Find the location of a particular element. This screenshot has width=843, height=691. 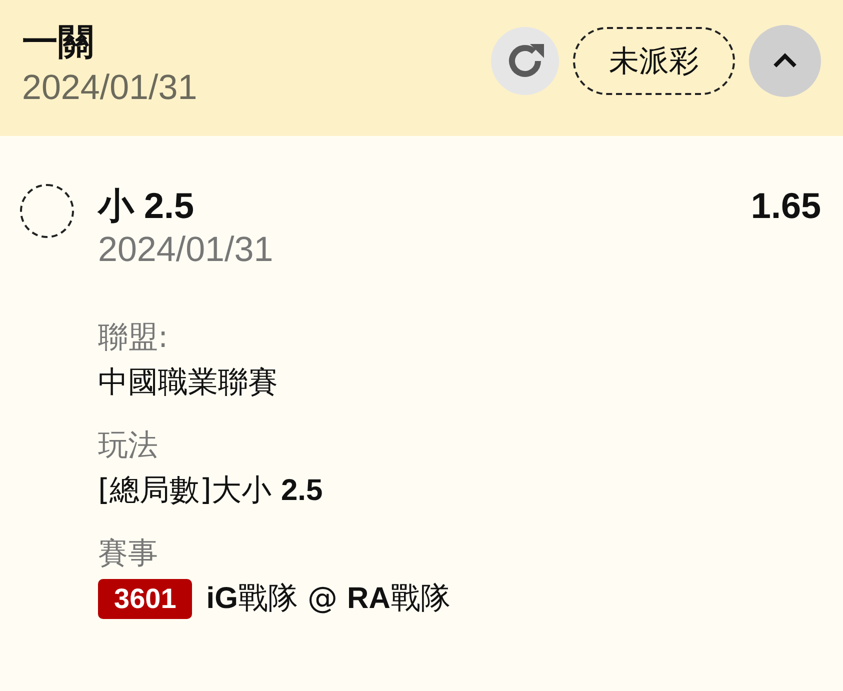

date: 2024/01/31 is located at coordinates (110, 88).